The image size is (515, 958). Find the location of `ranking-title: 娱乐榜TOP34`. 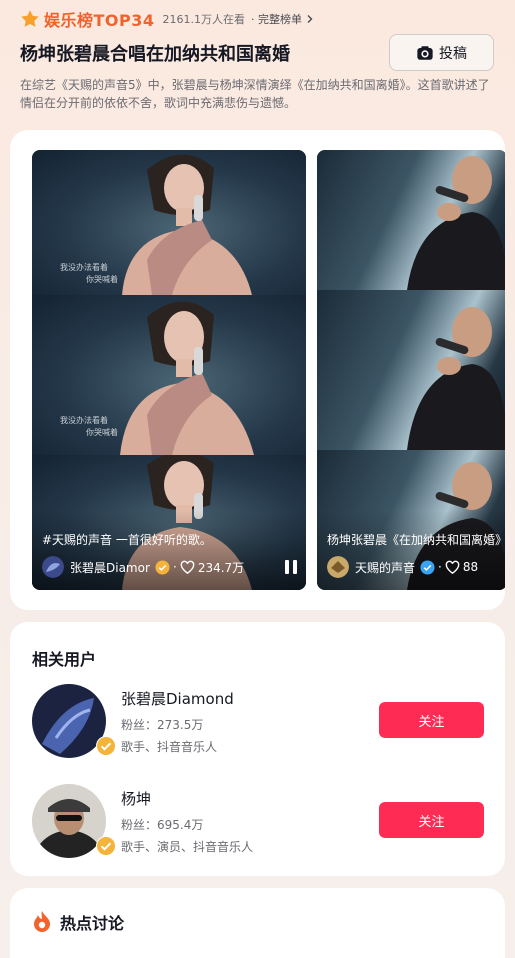

ranking-title: 娱乐榜TOP34 is located at coordinates (99, 20).